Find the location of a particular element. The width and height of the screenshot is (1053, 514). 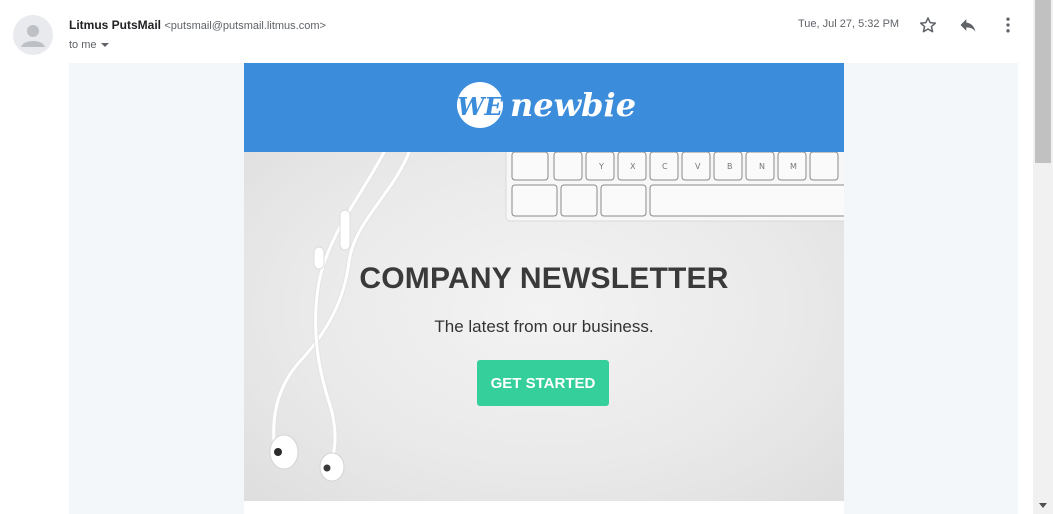

email-content-continuation is located at coordinates (544, 507).